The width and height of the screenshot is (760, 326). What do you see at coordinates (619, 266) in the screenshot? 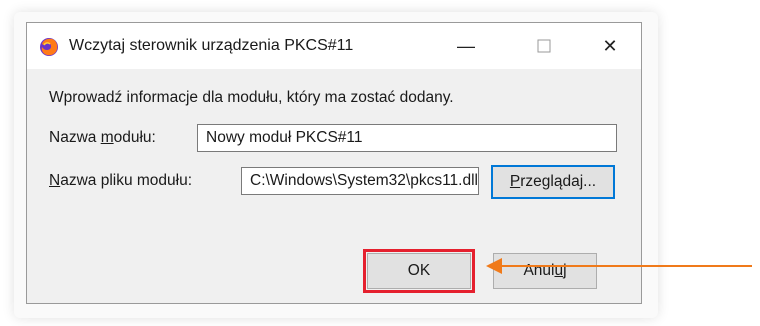
I see `annotation-arrow` at bounding box center [619, 266].